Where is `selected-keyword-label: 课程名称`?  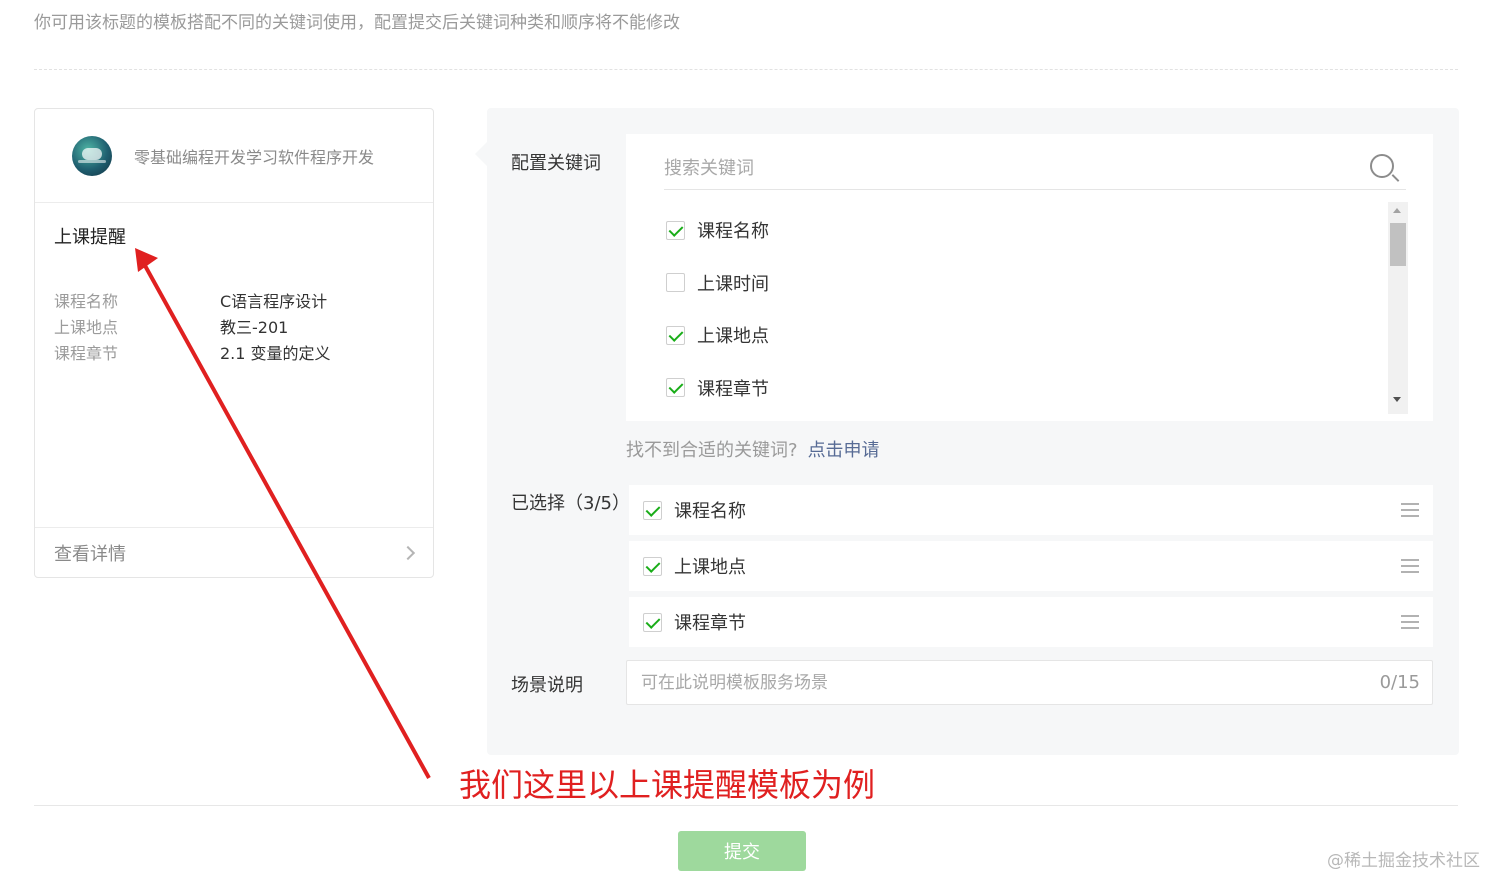 selected-keyword-label: 课程名称 is located at coordinates (710, 511).